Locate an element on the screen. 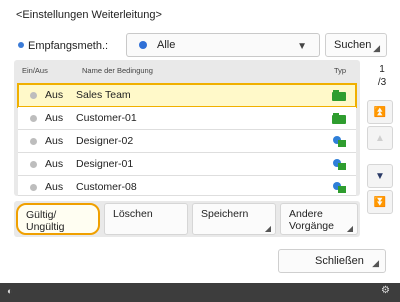  select-value: Alle is located at coordinates (166, 45).